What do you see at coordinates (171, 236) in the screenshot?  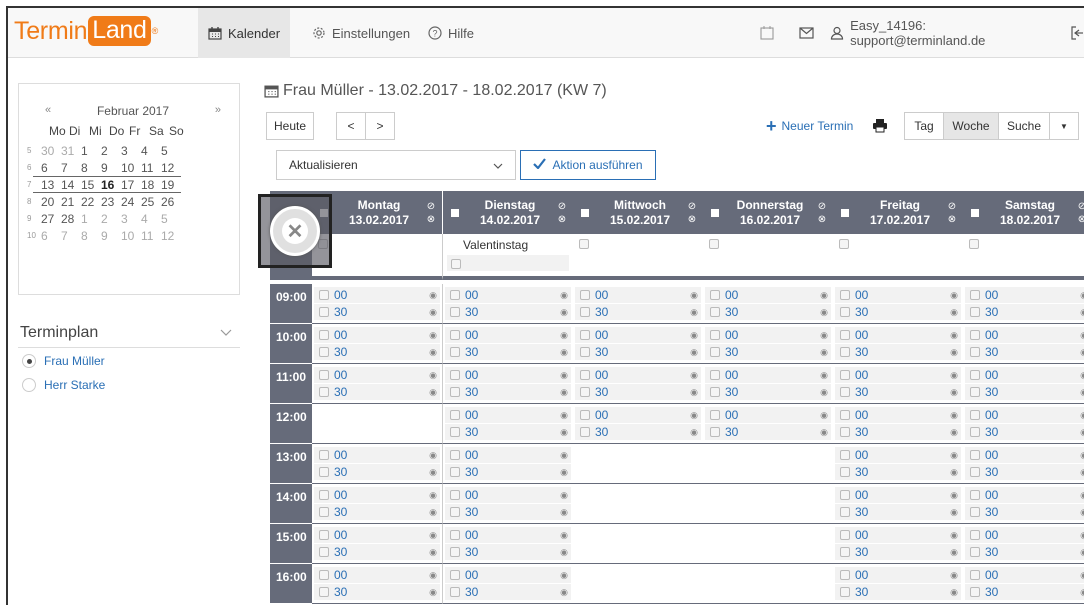 I see `mini-calendar-day: 12` at bounding box center [171, 236].